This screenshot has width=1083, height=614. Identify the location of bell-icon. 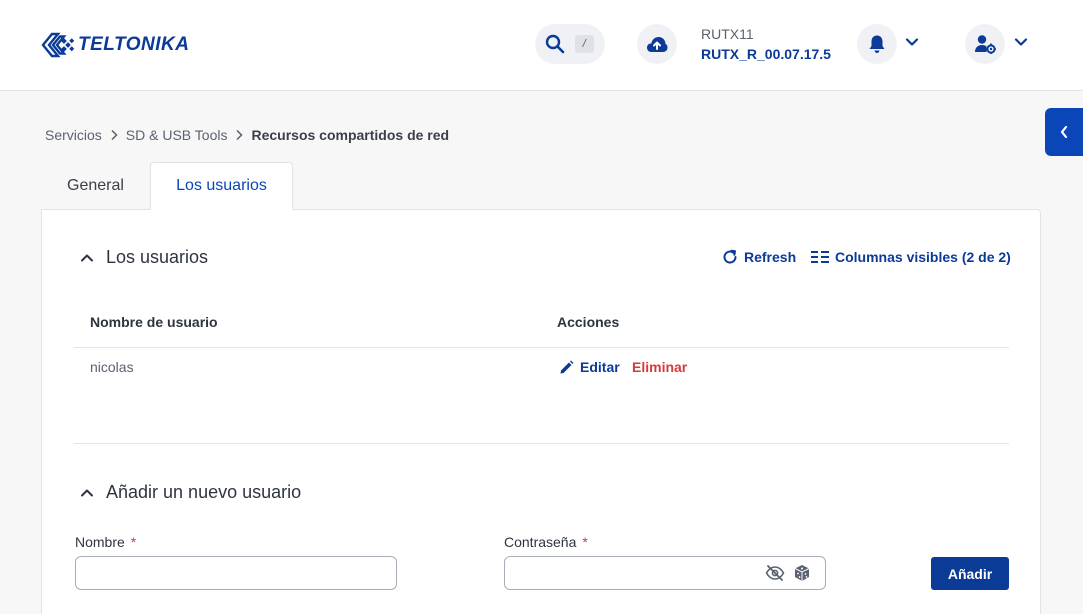
(877, 44).